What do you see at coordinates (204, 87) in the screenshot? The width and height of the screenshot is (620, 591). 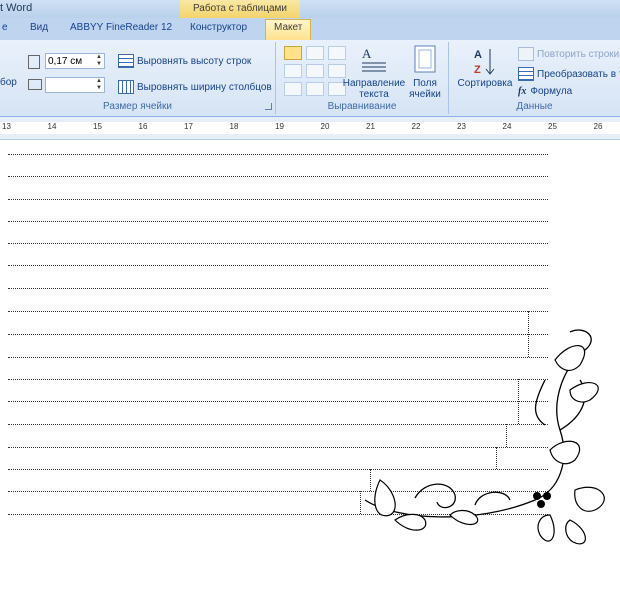 I see `distribute-columns-label: Выровнять ширину столбцов` at bounding box center [204, 87].